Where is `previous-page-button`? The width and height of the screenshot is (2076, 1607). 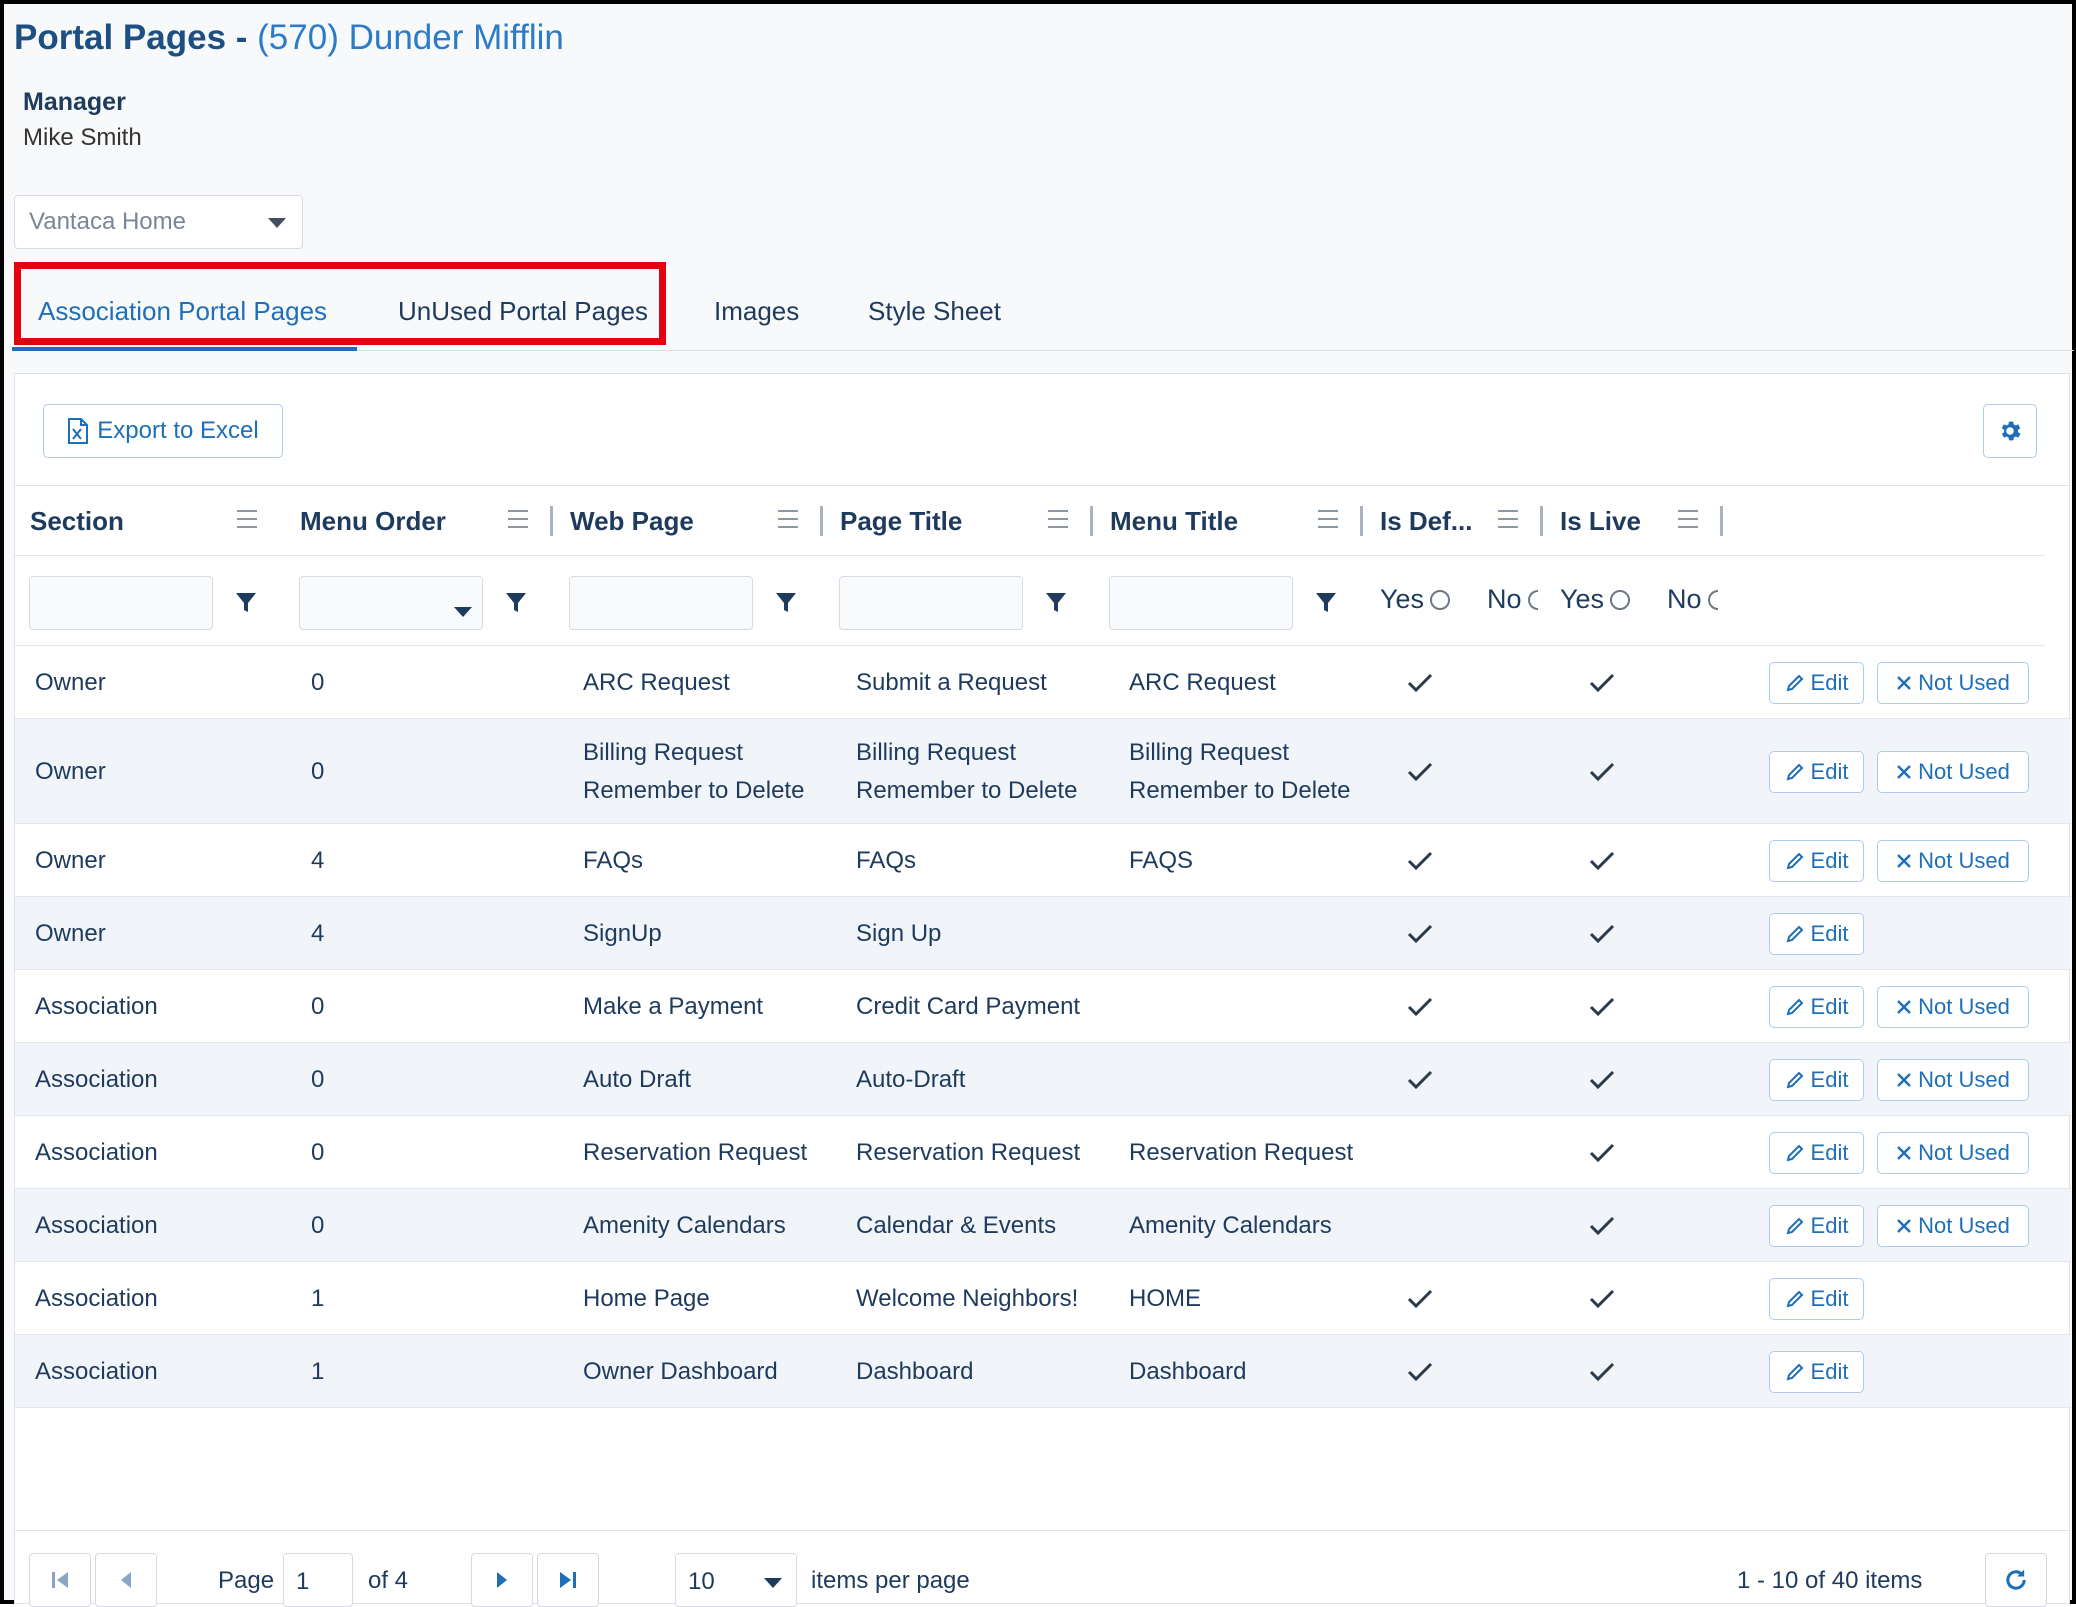
previous-page-button is located at coordinates (126, 1580).